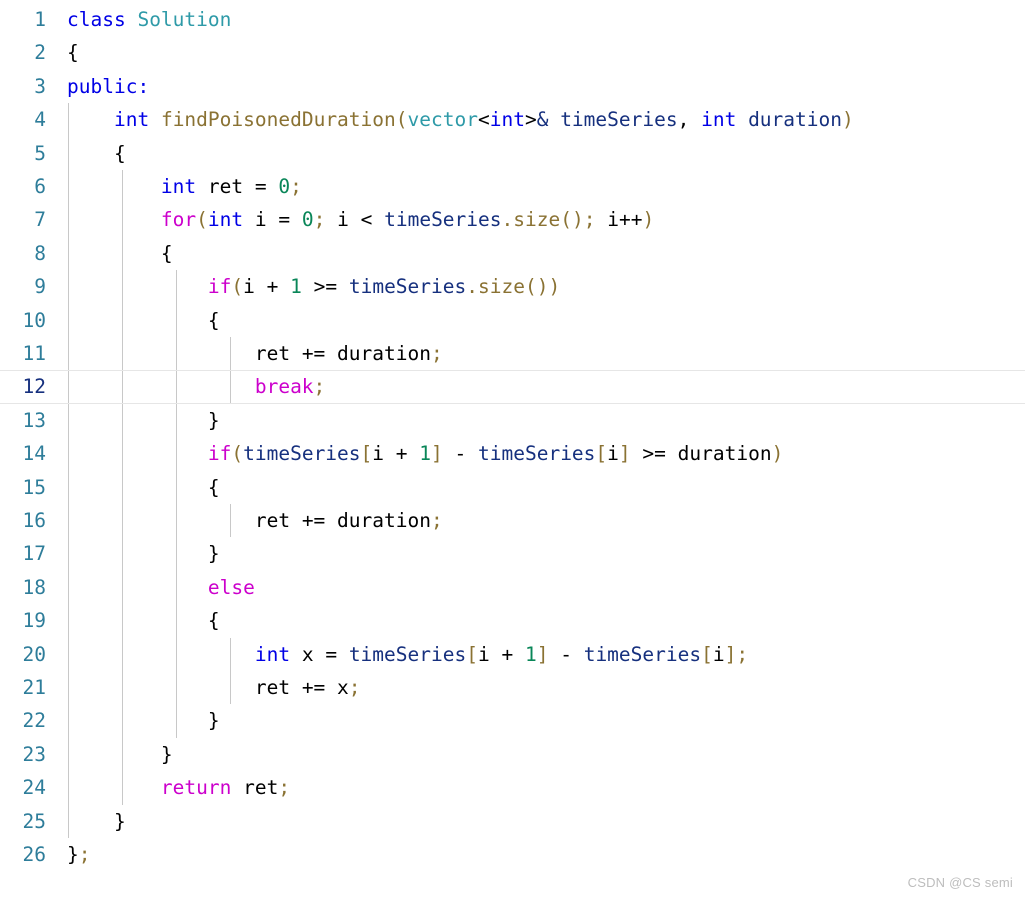  What do you see at coordinates (23, 219) in the screenshot?
I see `line-number: 7` at bounding box center [23, 219].